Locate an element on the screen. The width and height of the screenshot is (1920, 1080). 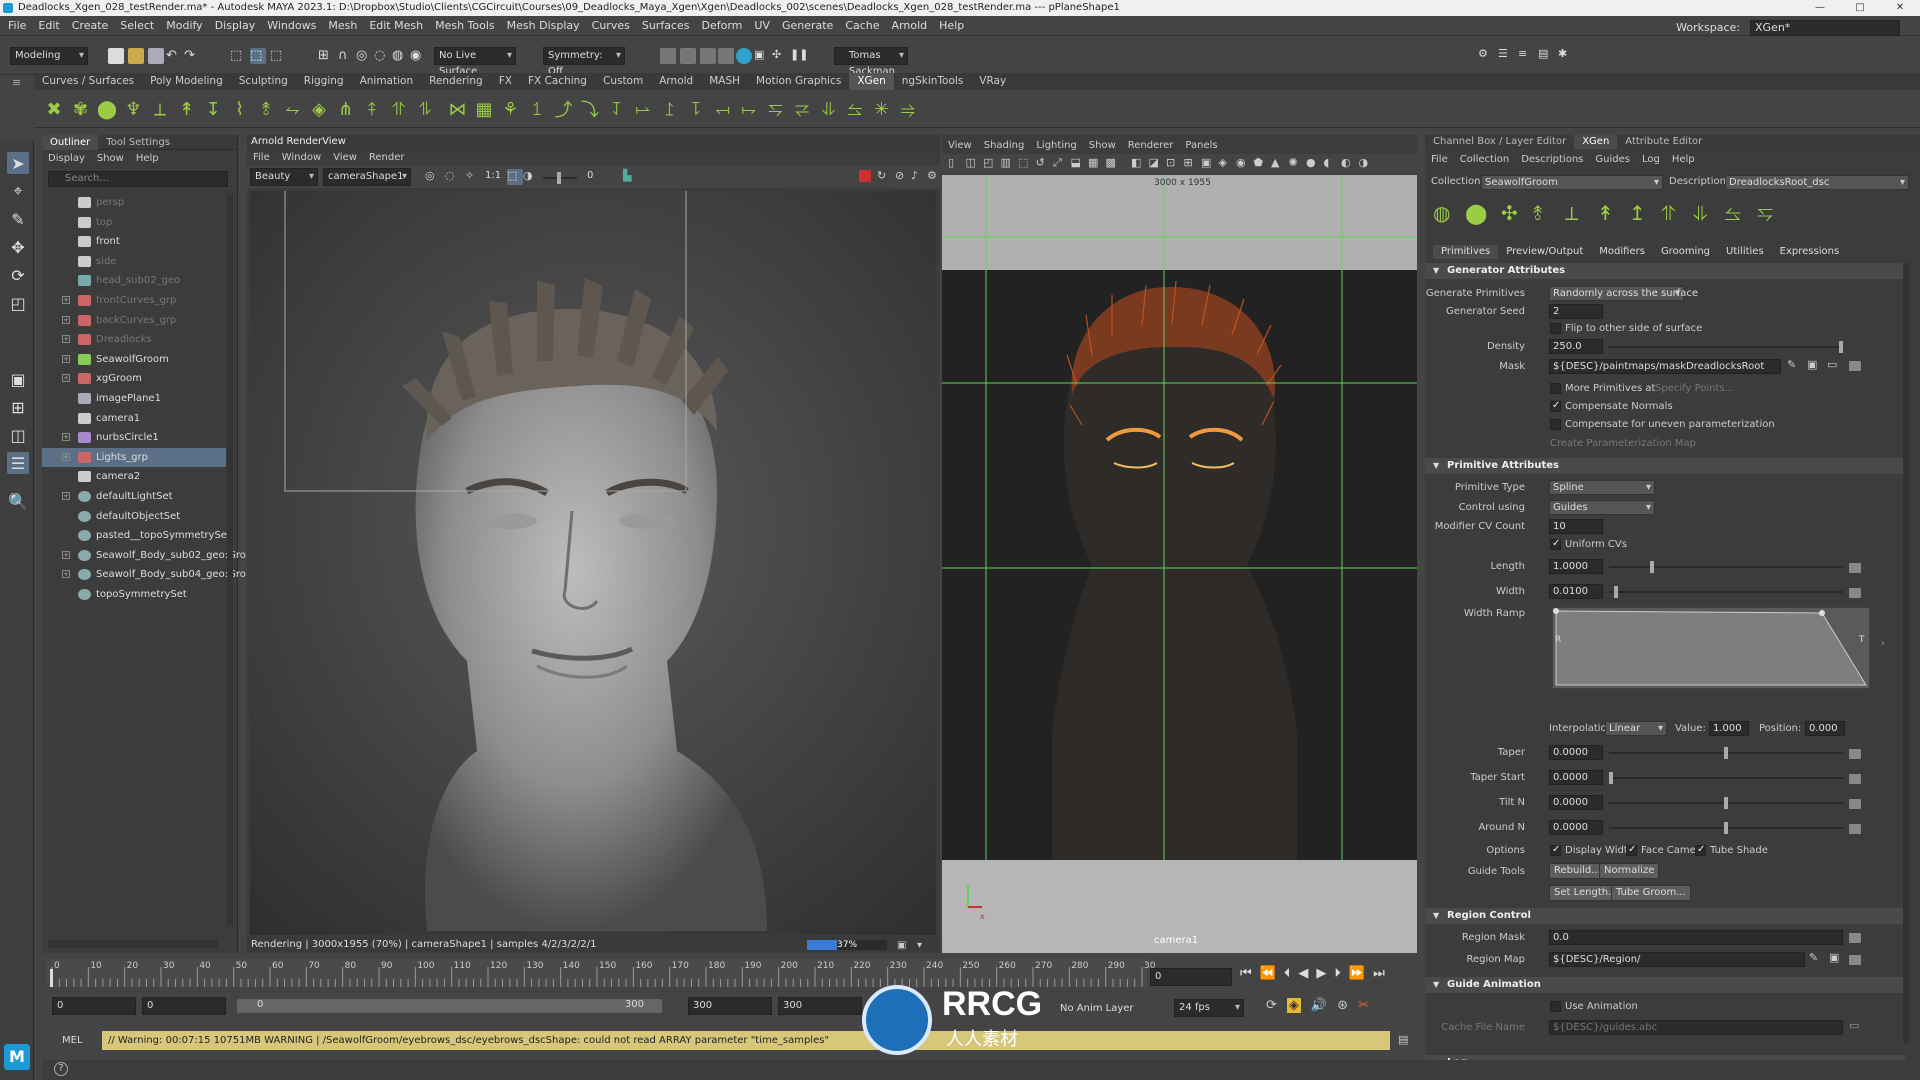
outliner-item: camera2 is located at coordinates (134, 476).